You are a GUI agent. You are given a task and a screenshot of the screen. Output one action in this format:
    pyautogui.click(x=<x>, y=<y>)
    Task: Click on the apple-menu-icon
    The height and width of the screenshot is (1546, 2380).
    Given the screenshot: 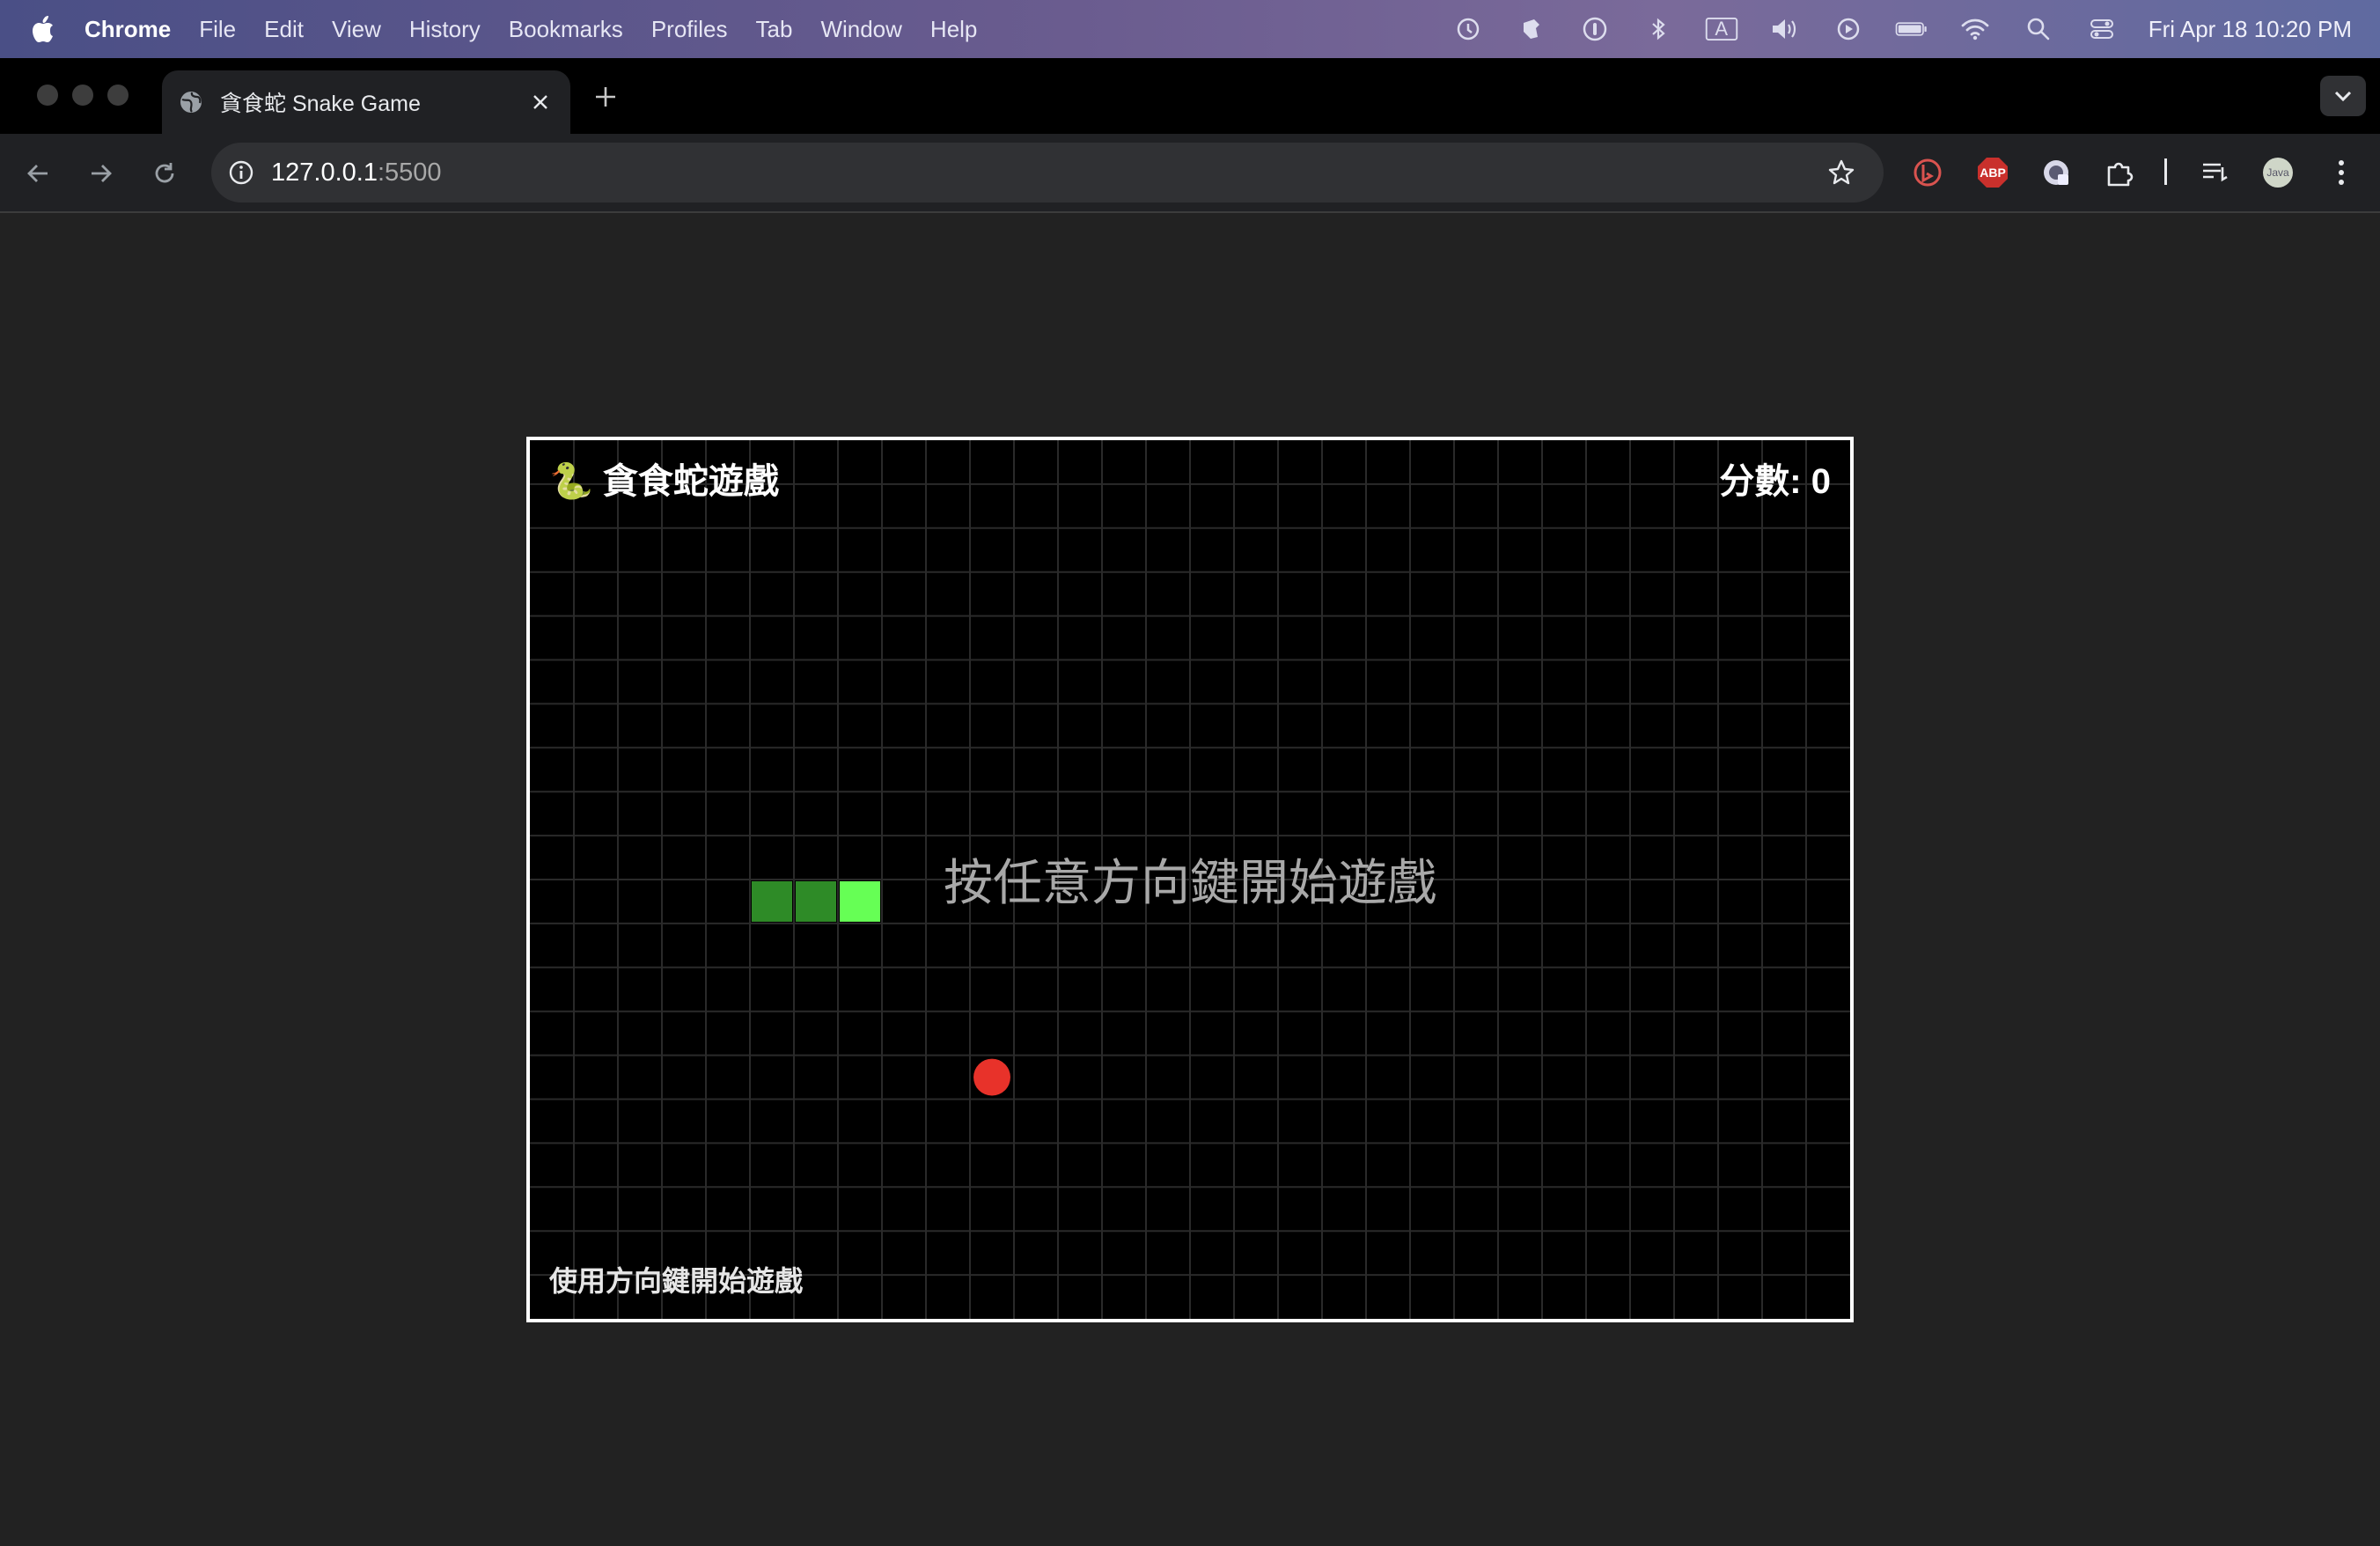 What is the action you would take?
    pyautogui.click(x=43, y=29)
    